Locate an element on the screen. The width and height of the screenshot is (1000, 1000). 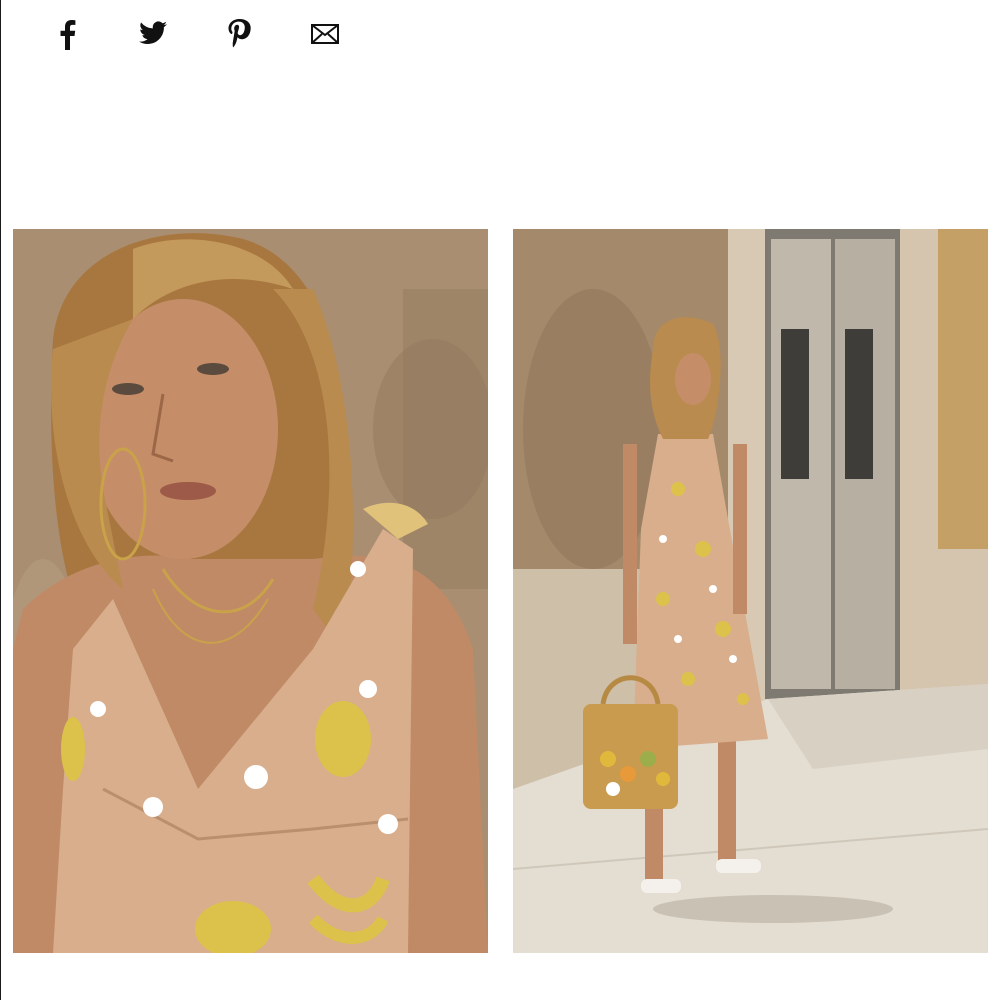
facebook-icon is located at coordinates (67, 34).